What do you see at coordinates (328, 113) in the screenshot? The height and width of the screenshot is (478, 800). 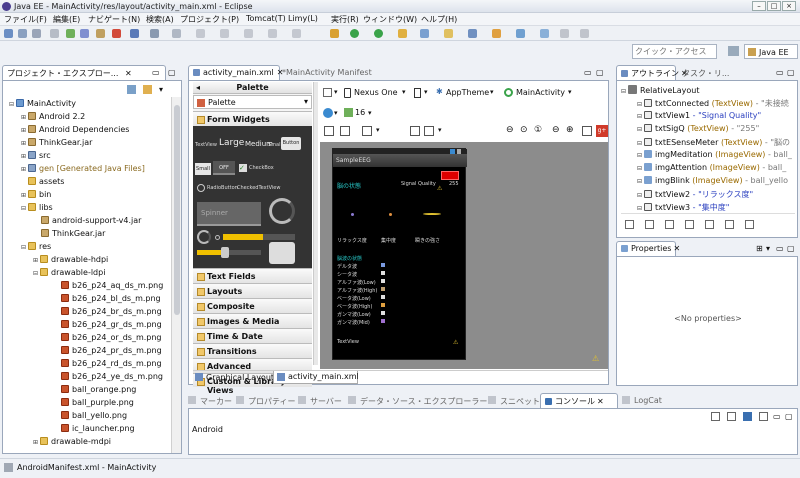 I see `locale-icon` at bounding box center [328, 113].